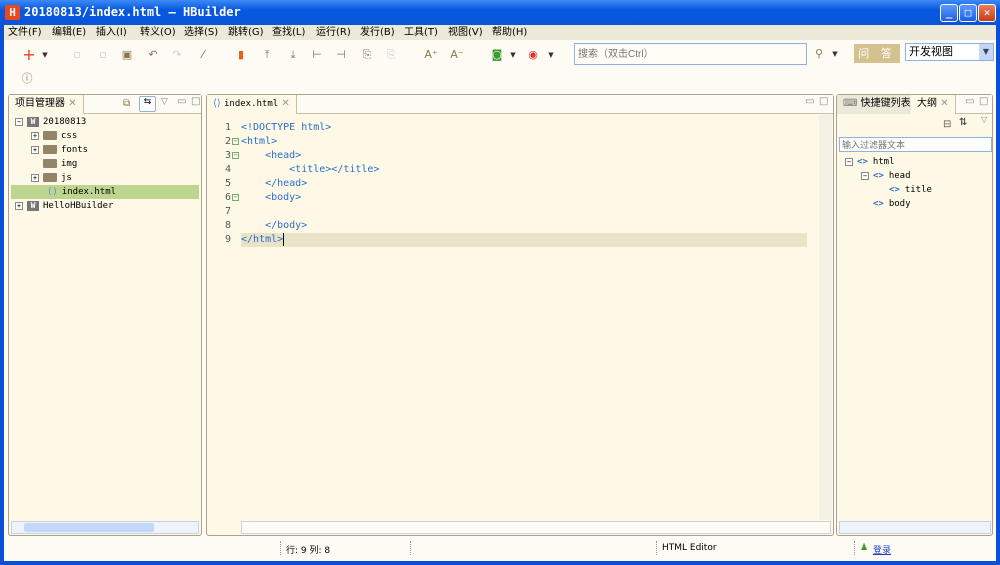 This screenshot has width=1000, height=565. Describe the element at coordinates (466, 32) in the screenshot. I see `menu-item: 视图(V)` at that location.